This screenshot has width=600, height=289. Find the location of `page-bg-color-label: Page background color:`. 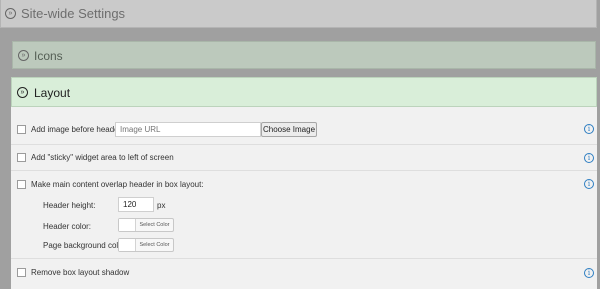

page-bg-color-label: Page background color: is located at coordinates (85, 245).